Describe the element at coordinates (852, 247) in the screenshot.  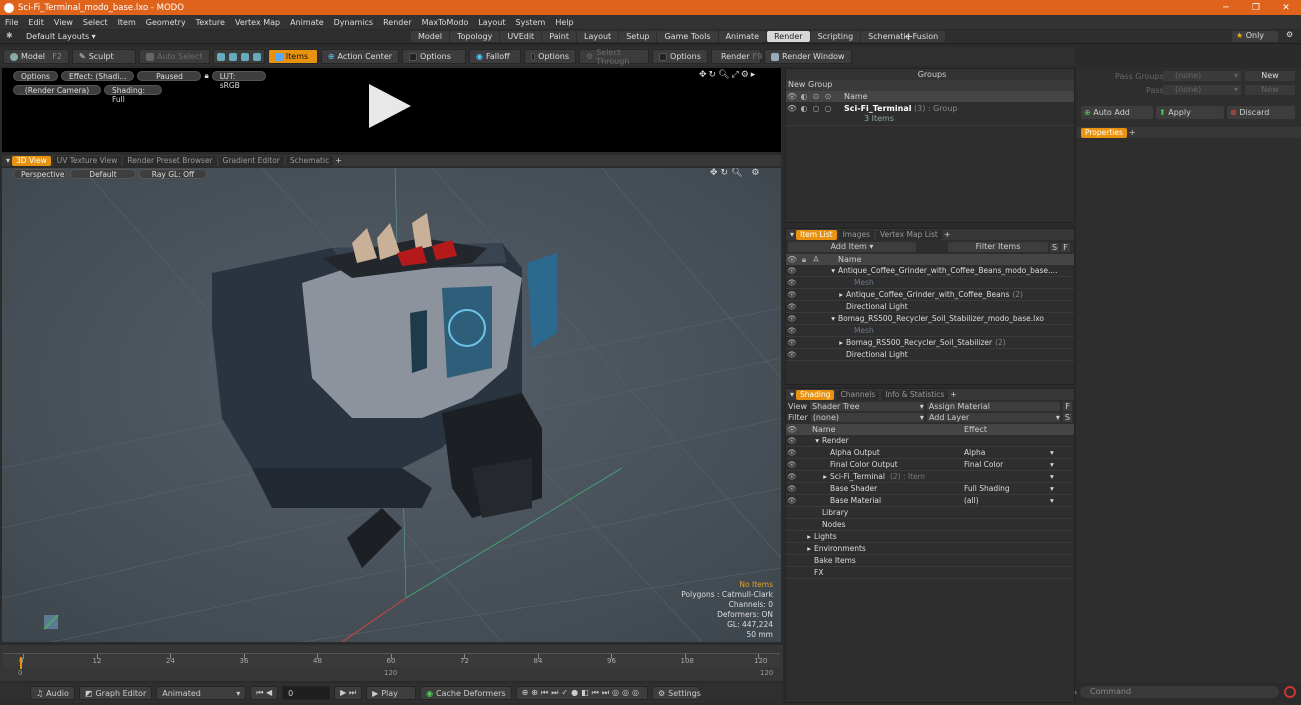
I see `add-item-dropdown: Add Item ▾` at that location.